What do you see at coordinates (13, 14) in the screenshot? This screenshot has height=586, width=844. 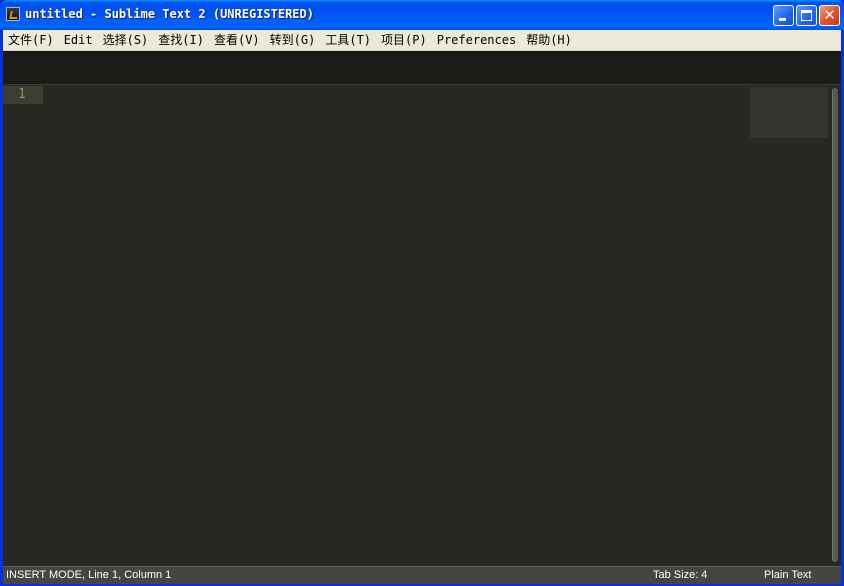 I see `sublime-text-app-icon` at bounding box center [13, 14].